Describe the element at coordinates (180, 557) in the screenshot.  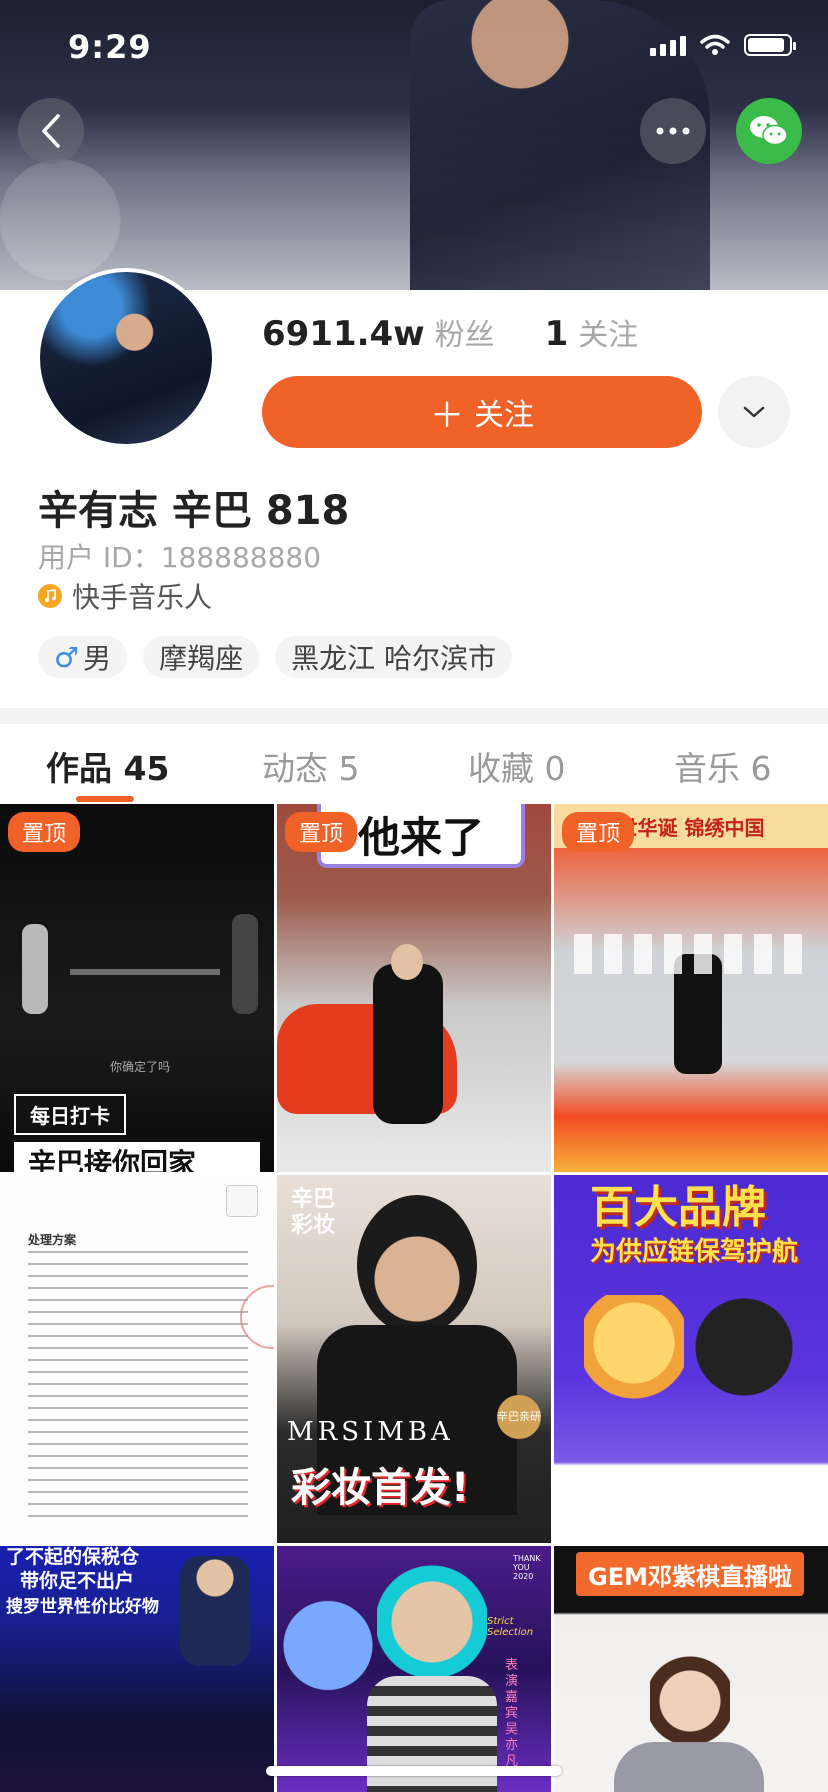
I see `user-id: 用户 ID：188888880` at that location.